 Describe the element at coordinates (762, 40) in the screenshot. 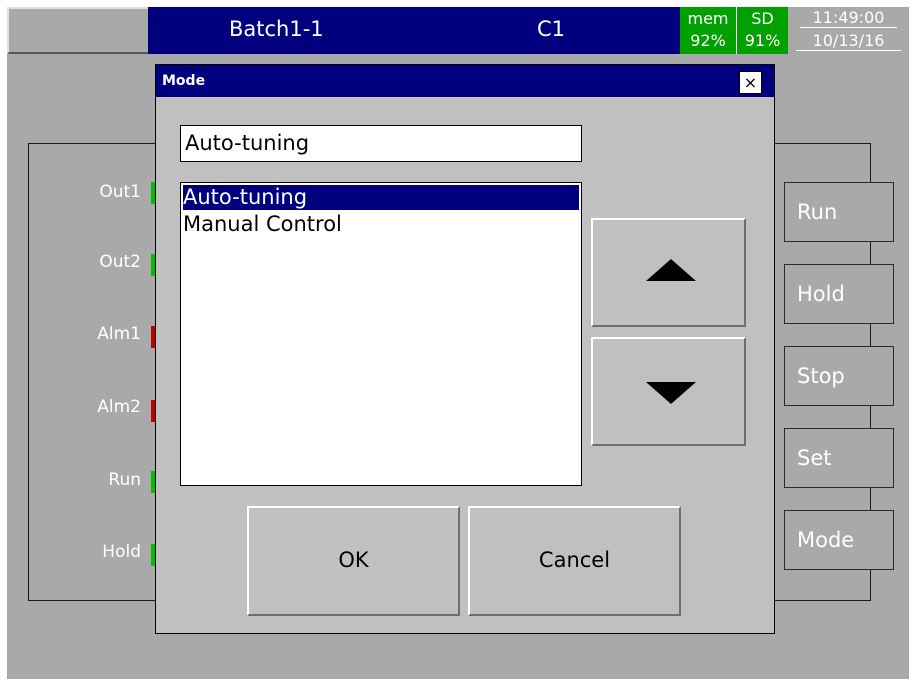

I see `sd-value: 91%` at that location.